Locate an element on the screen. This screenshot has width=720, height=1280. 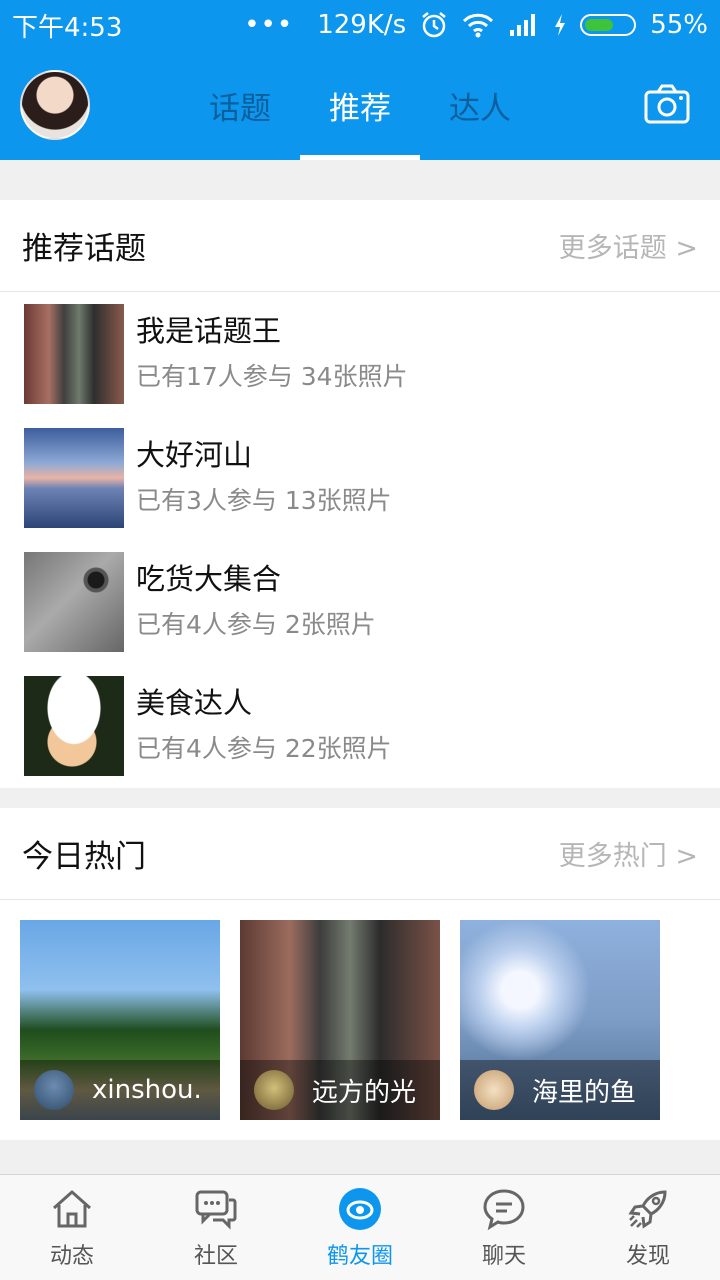
topic-item: 吃货大集合 已有4人参与 2张照片 is located at coordinates (360, 602).